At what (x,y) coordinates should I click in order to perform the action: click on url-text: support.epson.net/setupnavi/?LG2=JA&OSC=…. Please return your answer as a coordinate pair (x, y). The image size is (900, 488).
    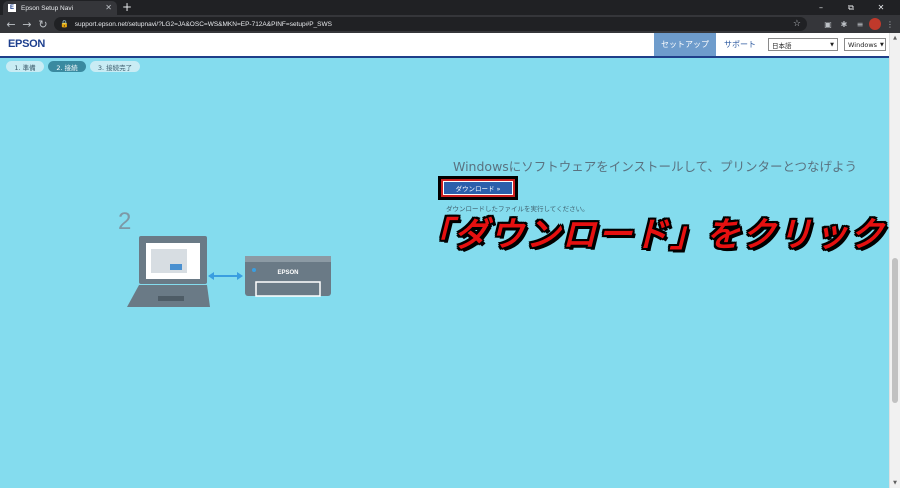
    Looking at the image, I should click on (203, 24).